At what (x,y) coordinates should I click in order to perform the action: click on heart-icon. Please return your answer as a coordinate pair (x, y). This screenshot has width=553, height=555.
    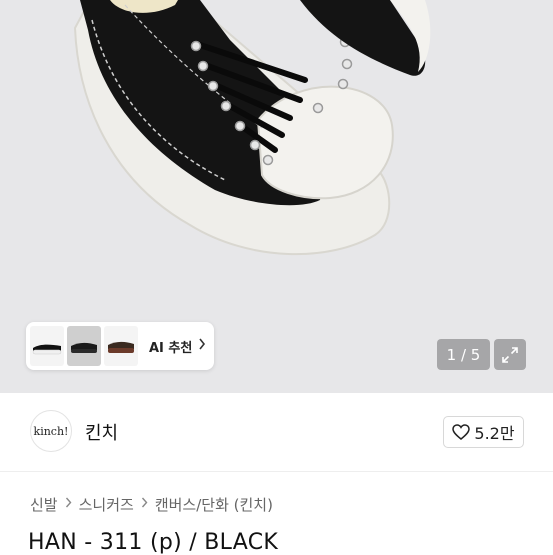
    Looking at the image, I should click on (461, 432).